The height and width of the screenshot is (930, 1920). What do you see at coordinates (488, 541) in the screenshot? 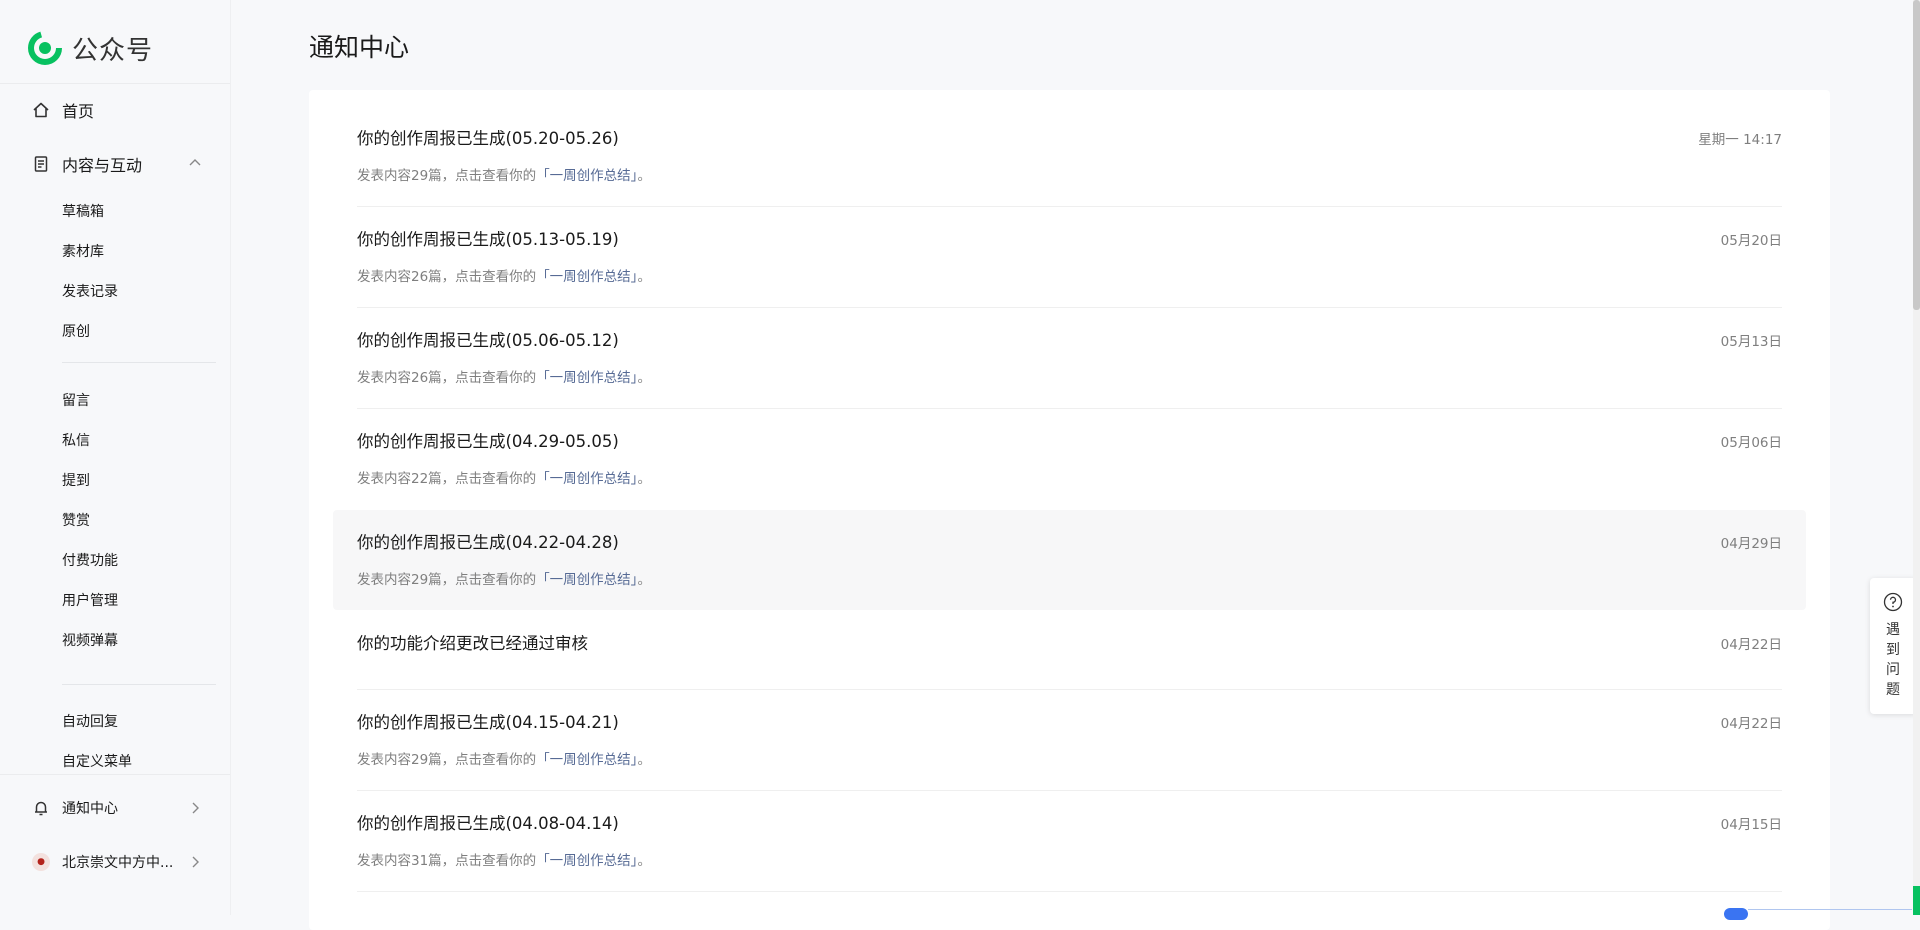
I see `notice-title: 你的创作周报已生成(04.22-04.28)` at bounding box center [488, 541].